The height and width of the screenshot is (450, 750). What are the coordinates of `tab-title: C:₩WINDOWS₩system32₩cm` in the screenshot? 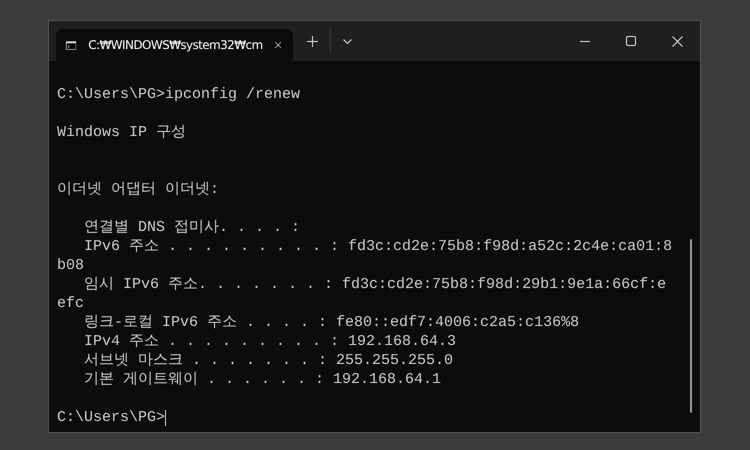 It's located at (175, 45).